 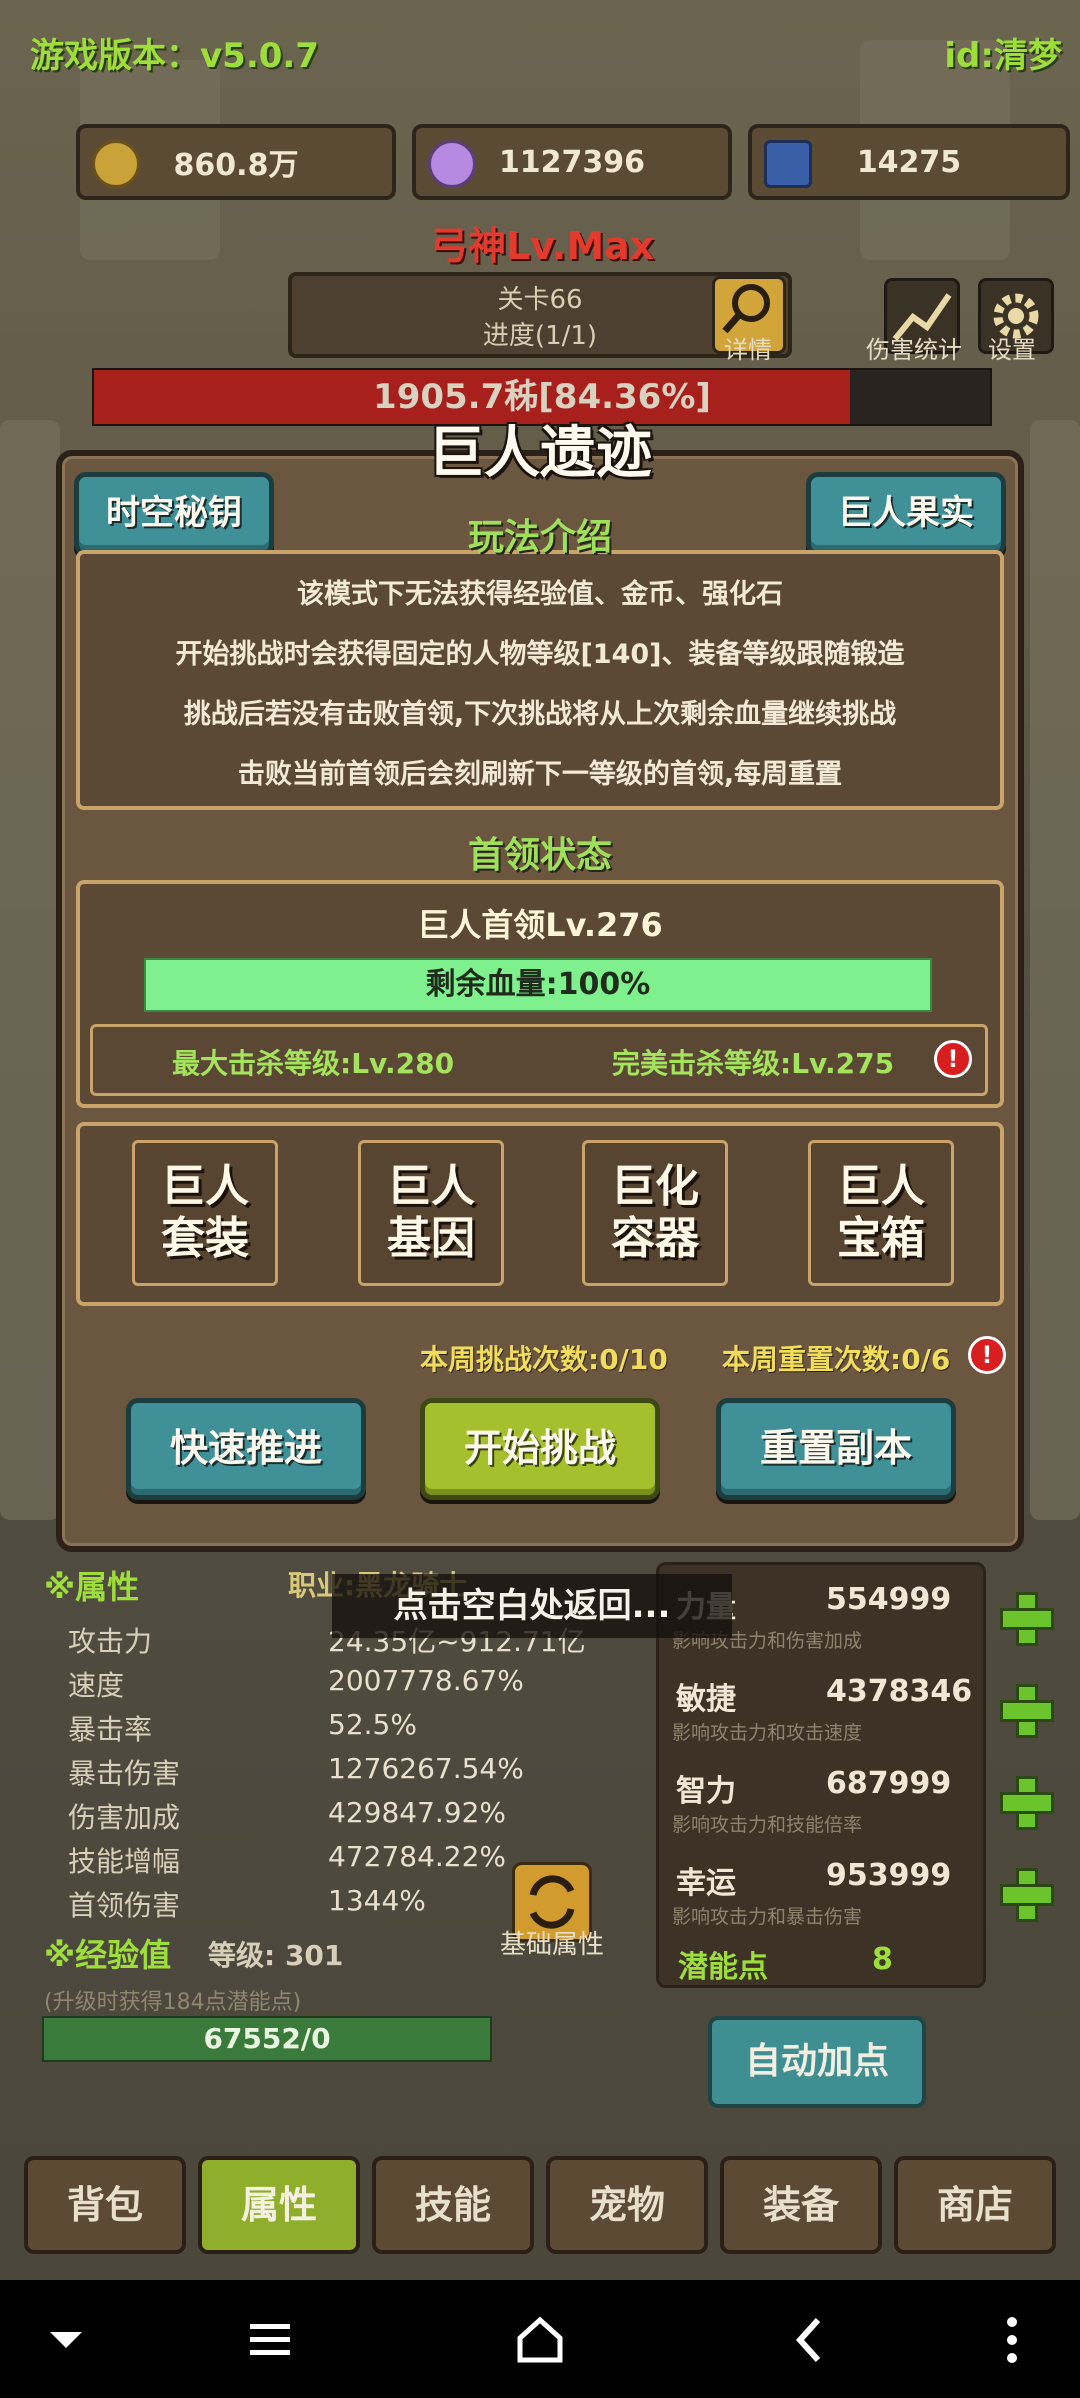 What do you see at coordinates (889, 1875) in the screenshot?
I see `core-stat-value: 953999` at bounding box center [889, 1875].